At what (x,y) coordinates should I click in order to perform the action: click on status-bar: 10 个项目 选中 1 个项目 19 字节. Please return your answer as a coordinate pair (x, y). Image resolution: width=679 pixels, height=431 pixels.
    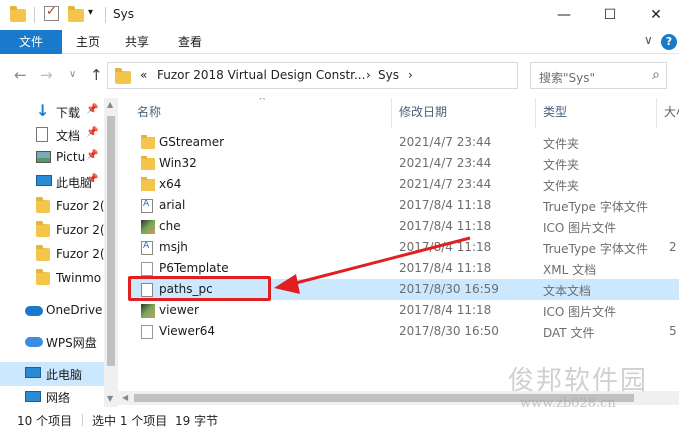
    Looking at the image, I should click on (339, 419).